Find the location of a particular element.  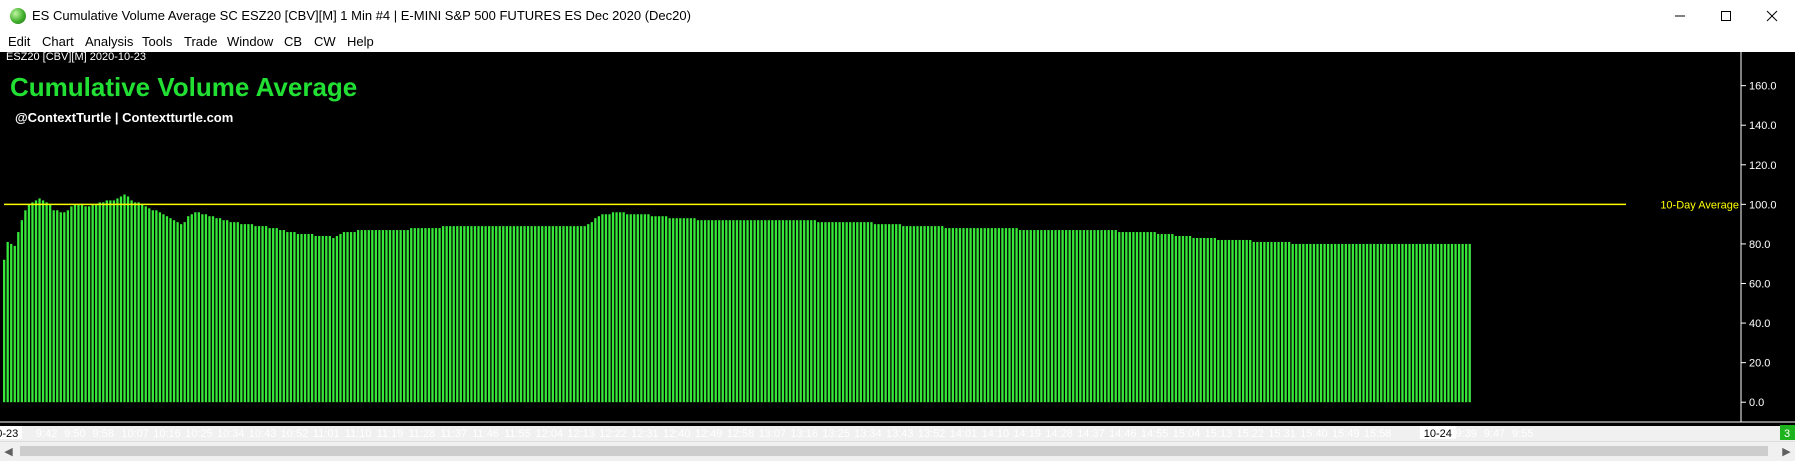

time-axis-label: 15:31 is located at coordinates (1282, 434).